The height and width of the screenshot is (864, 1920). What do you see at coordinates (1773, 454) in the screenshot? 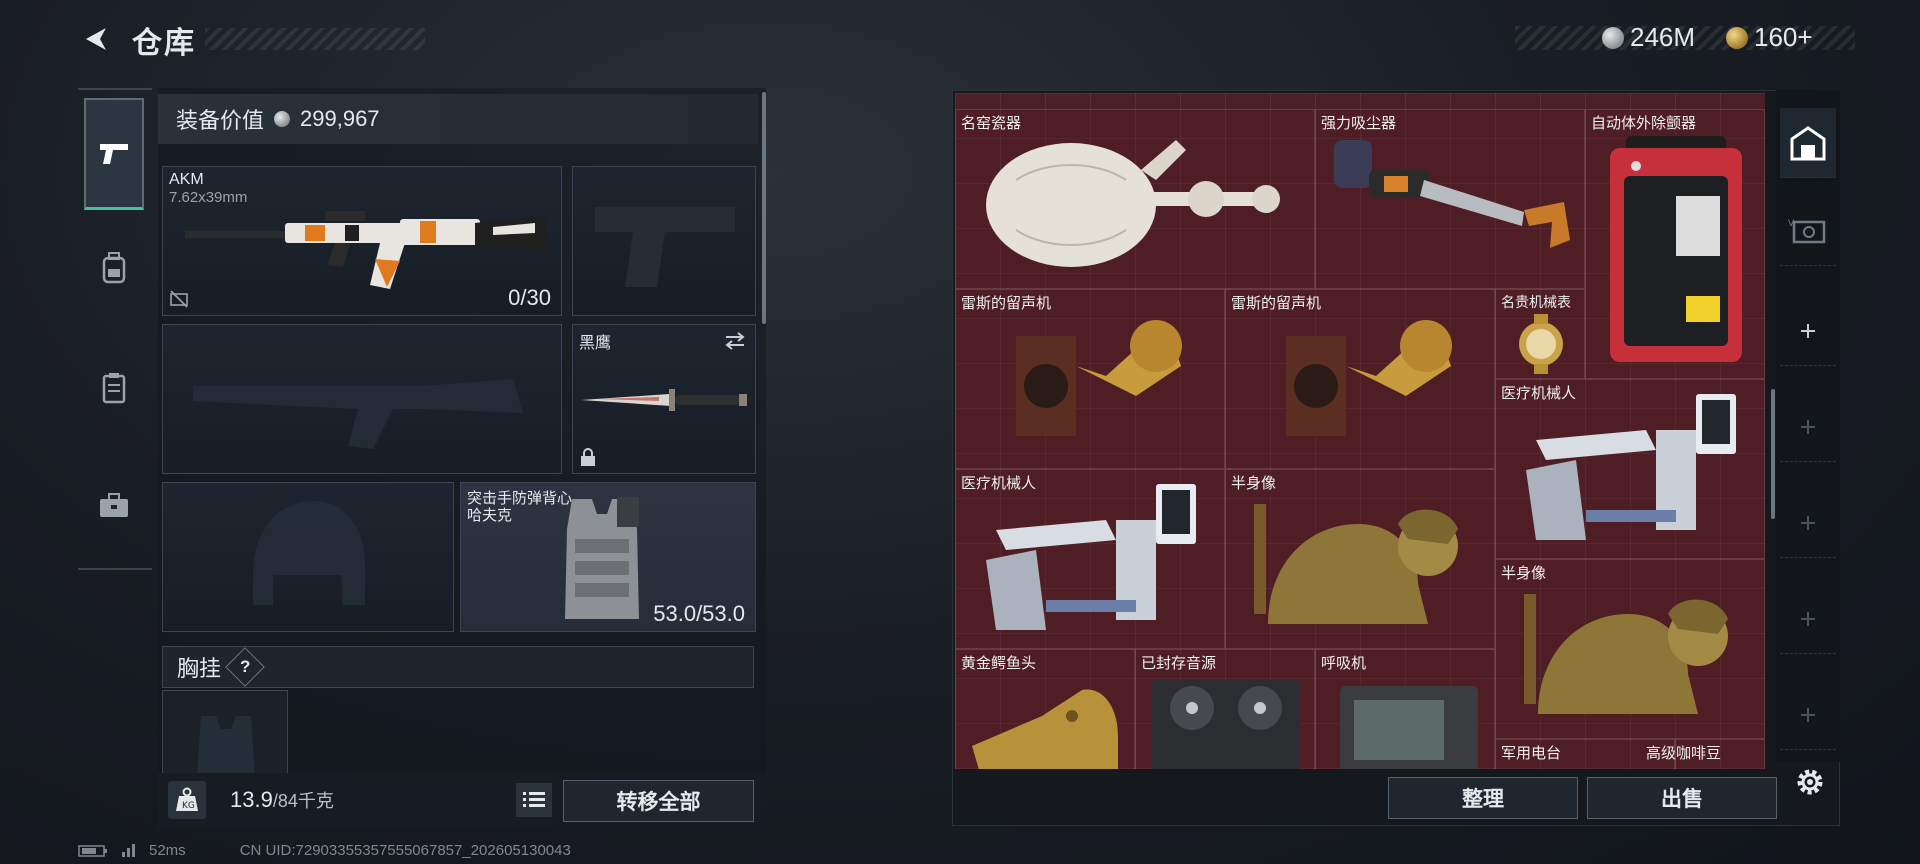
I see `stash-scrollbar` at bounding box center [1773, 454].